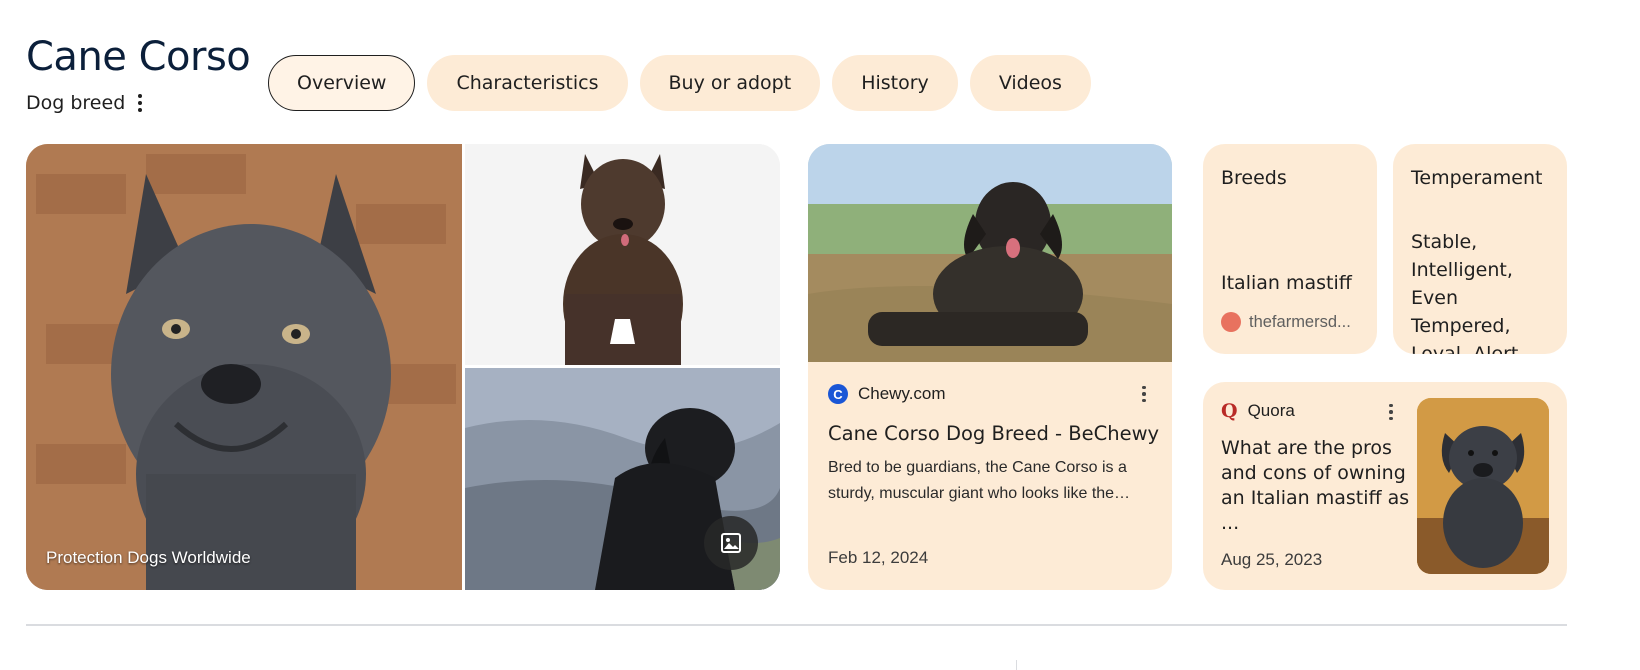  What do you see at coordinates (838, 394) in the screenshot?
I see `chewy-logo-icon: C` at bounding box center [838, 394].